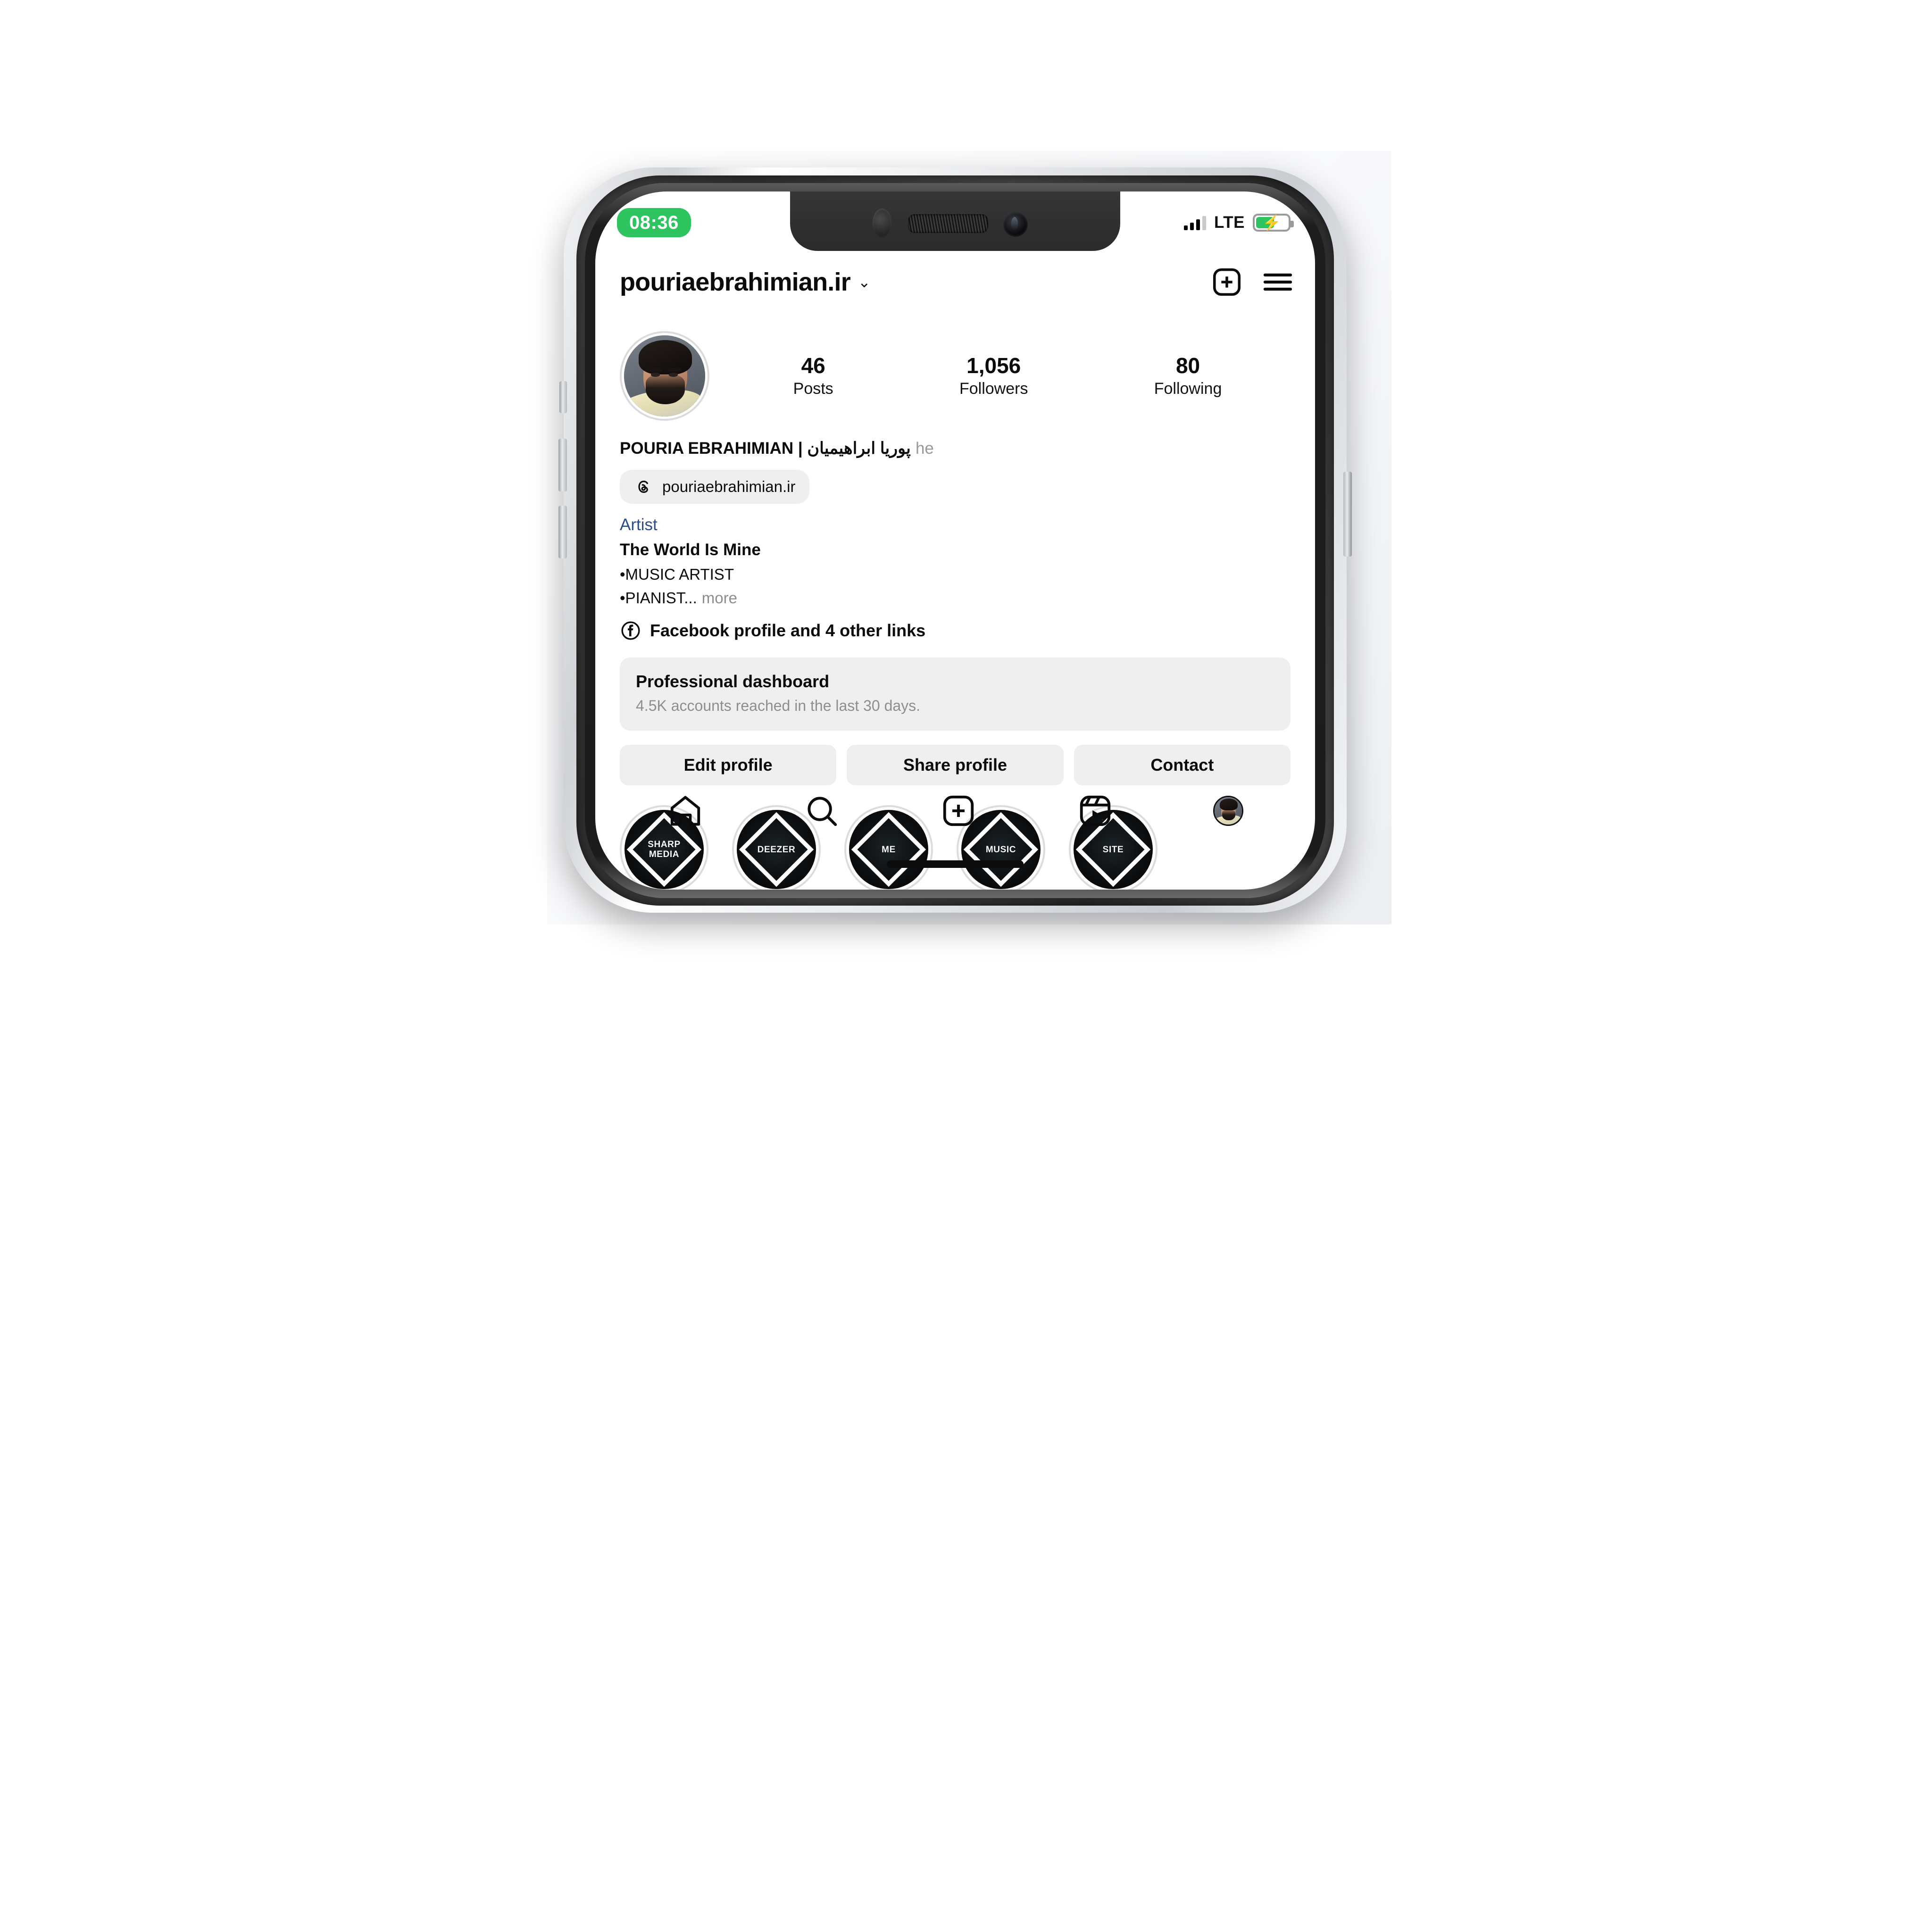 Image resolution: width=1932 pixels, height=1932 pixels. Describe the element at coordinates (948, 224) in the screenshot. I see `earpiece-speaker-icon` at that location.